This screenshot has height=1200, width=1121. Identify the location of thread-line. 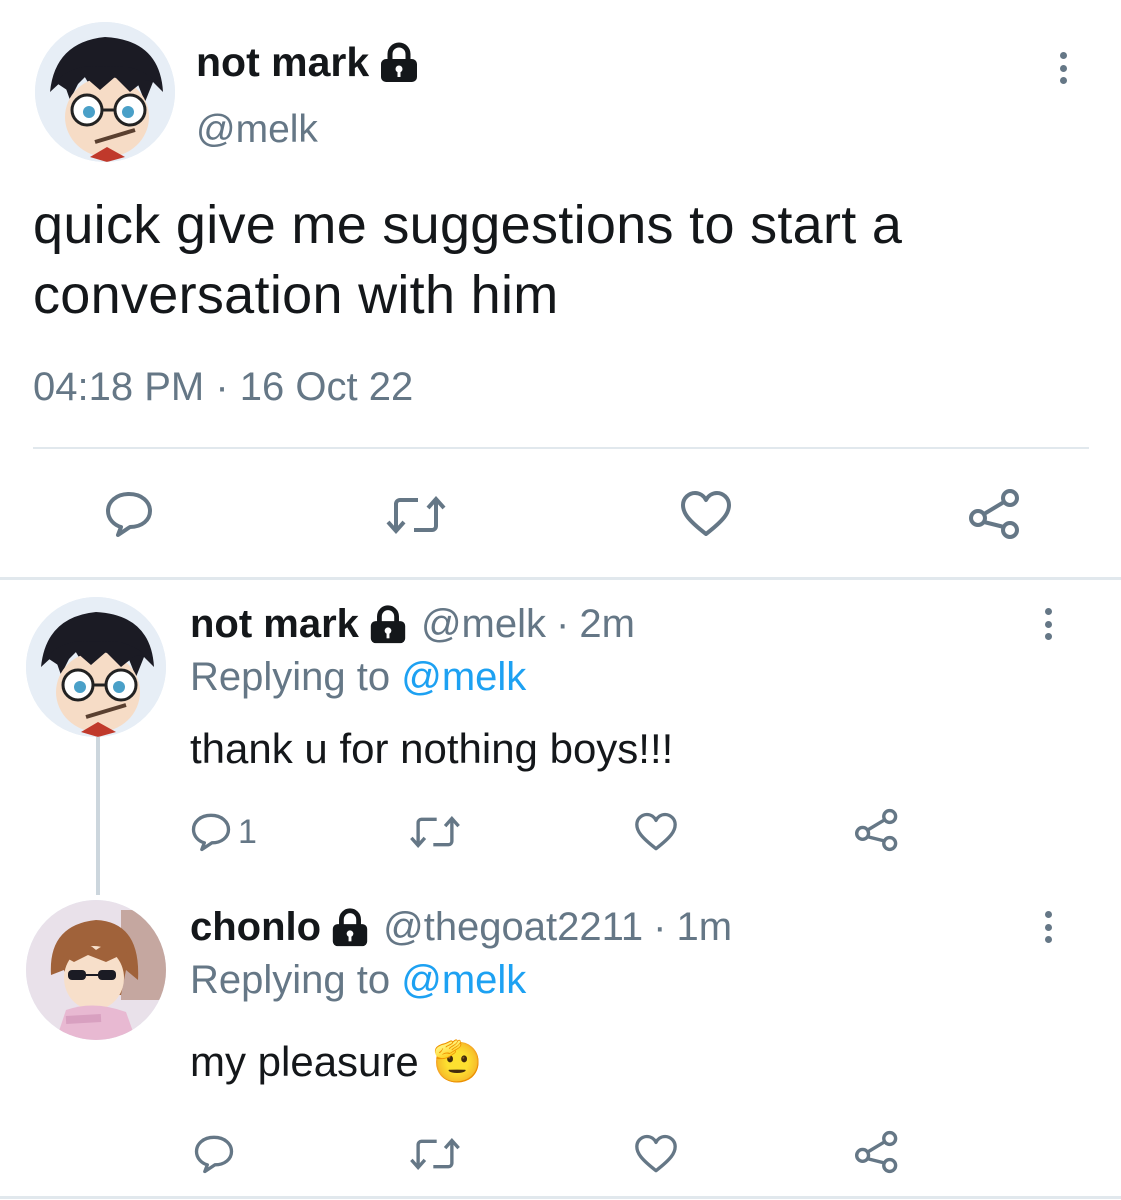
(98, 815).